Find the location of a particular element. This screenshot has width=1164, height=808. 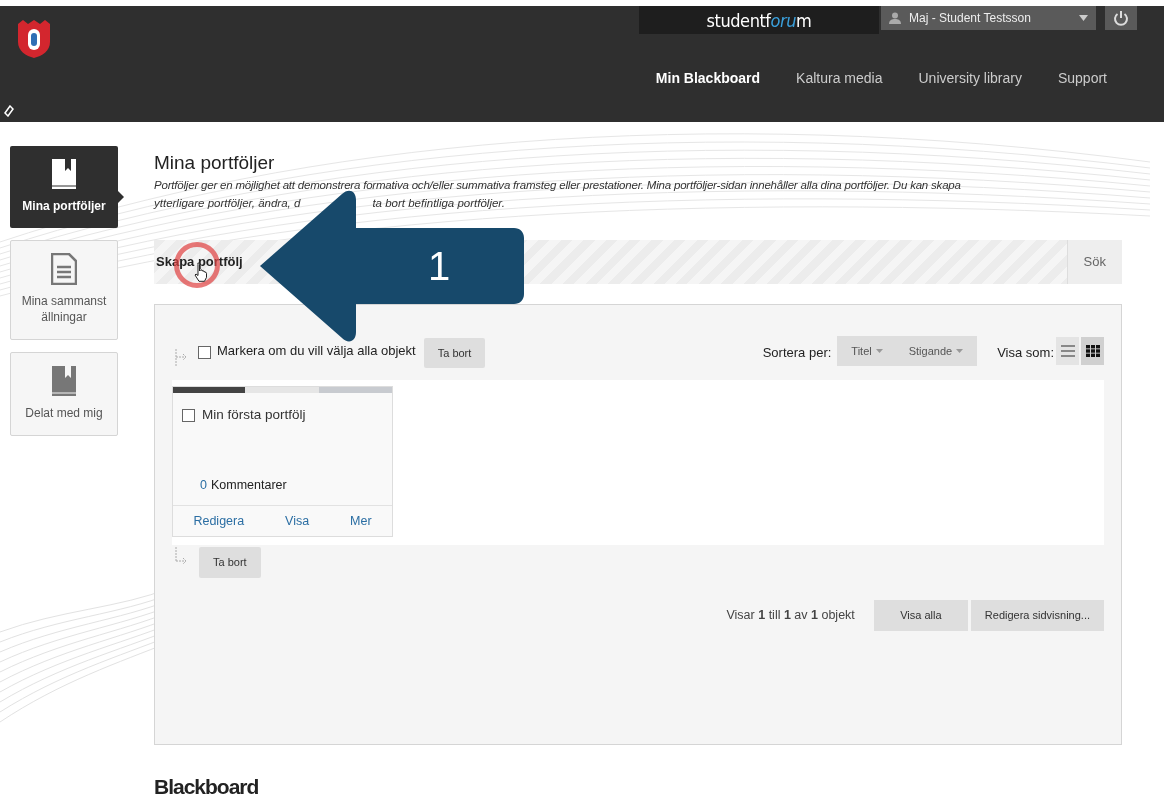

nav-link: Support is located at coordinates (1082, 78).